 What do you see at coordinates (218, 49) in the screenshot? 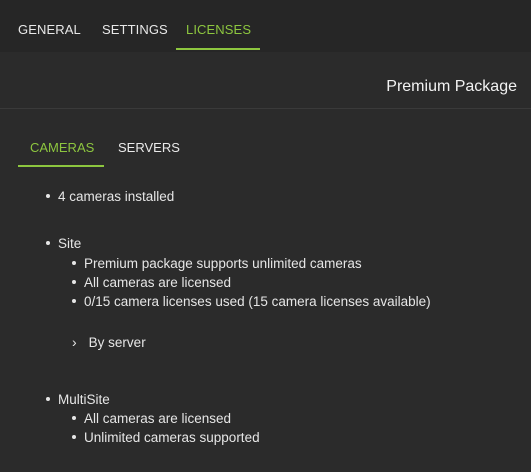
I see `active-tab-indicator` at bounding box center [218, 49].